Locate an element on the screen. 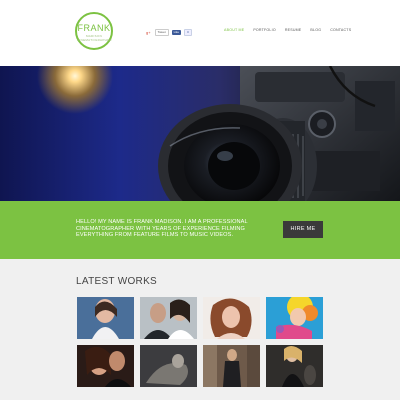 The height and width of the screenshot is (400, 400). logo-subtitle: MADISON CINEMATOGRAPHER is located at coordinates (94, 38).